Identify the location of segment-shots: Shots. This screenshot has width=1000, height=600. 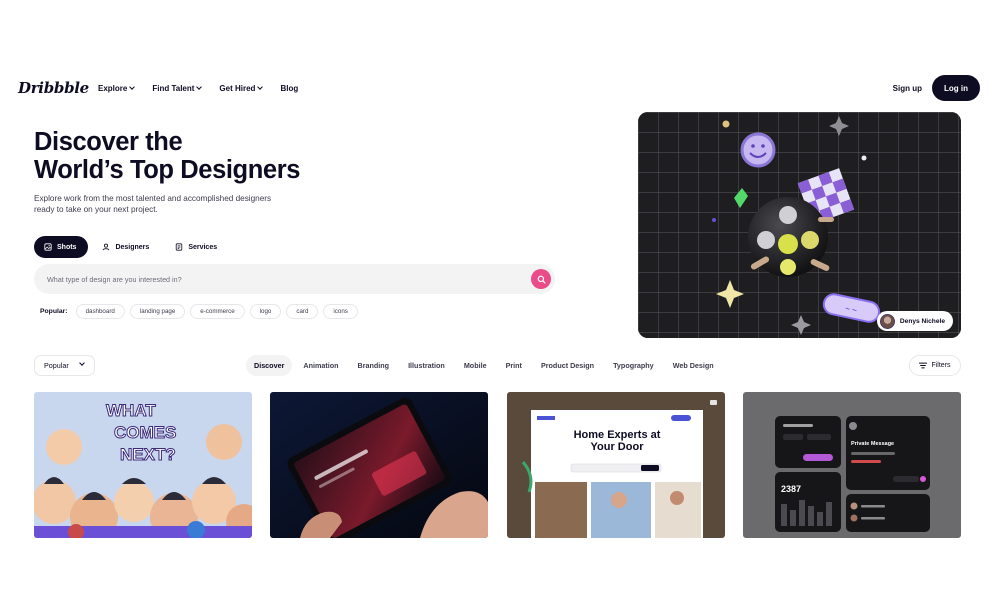
(61, 247).